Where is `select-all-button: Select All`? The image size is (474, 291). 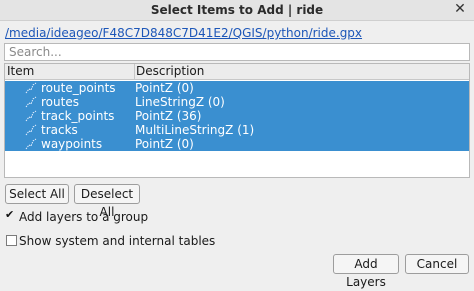 select-all-button: Select All is located at coordinates (37, 194).